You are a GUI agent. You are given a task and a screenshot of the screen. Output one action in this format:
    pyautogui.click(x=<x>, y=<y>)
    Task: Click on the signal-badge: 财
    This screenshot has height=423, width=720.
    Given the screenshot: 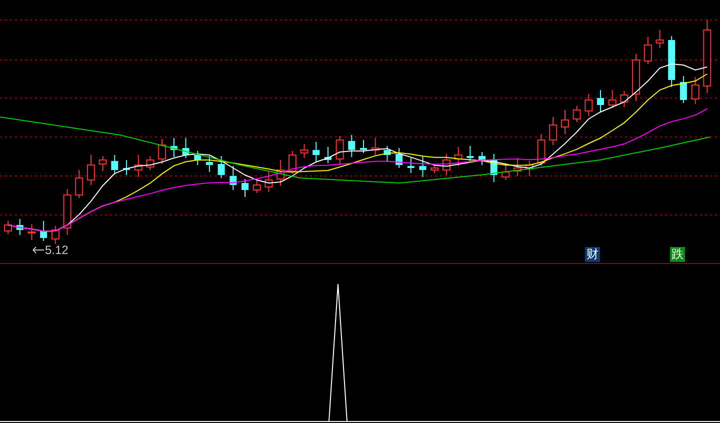 What is the action you would take?
    pyautogui.click(x=592, y=254)
    